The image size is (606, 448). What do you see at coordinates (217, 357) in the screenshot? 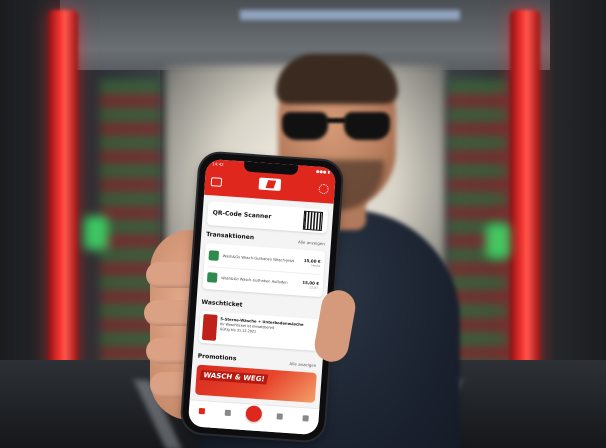
I see `promotions-title: Promotions` at bounding box center [217, 357].